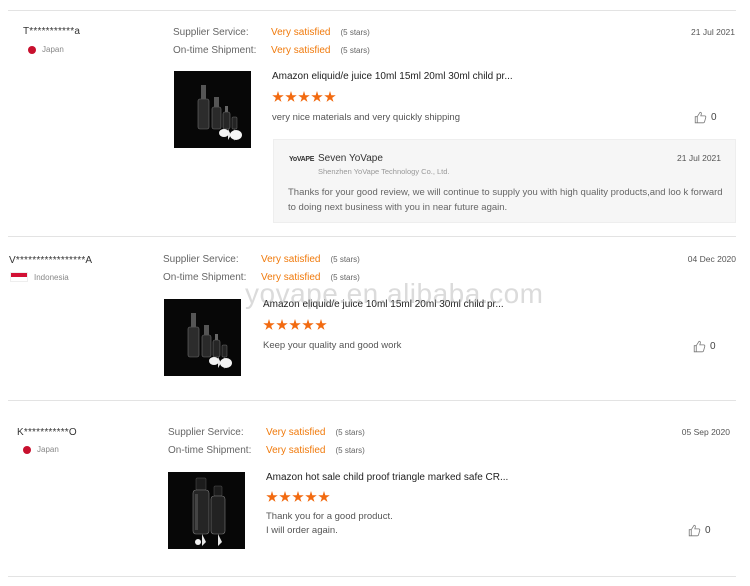  I want to click on reply-author: Seven YoVape, so click(350, 158).